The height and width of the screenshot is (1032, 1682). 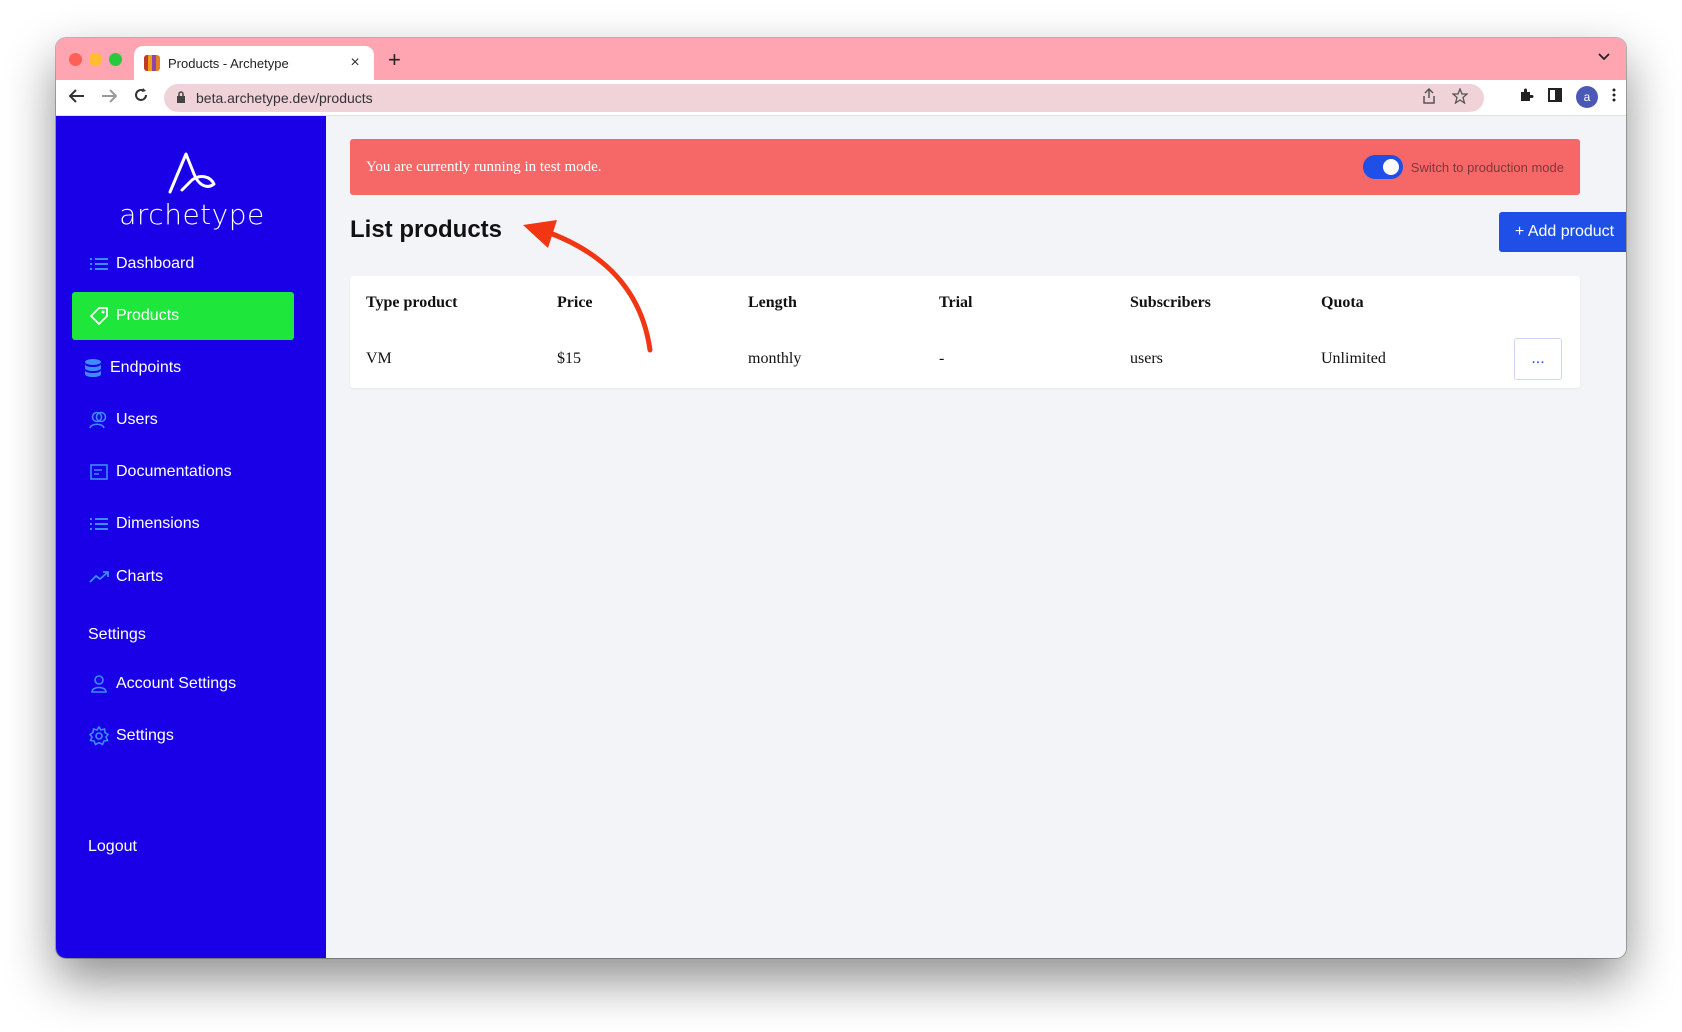 What do you see at coordinates (176, 683) in the screenshot?
I see `sidebar-item-label: Account Settings` at bounding box center [176, 683].